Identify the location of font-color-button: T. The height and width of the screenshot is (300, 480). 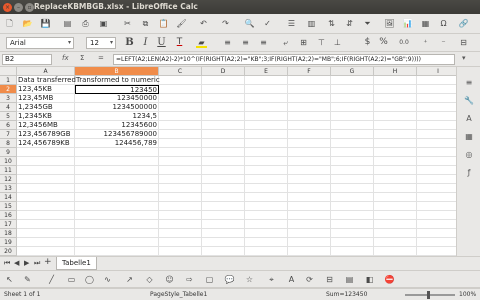
(179, 42).